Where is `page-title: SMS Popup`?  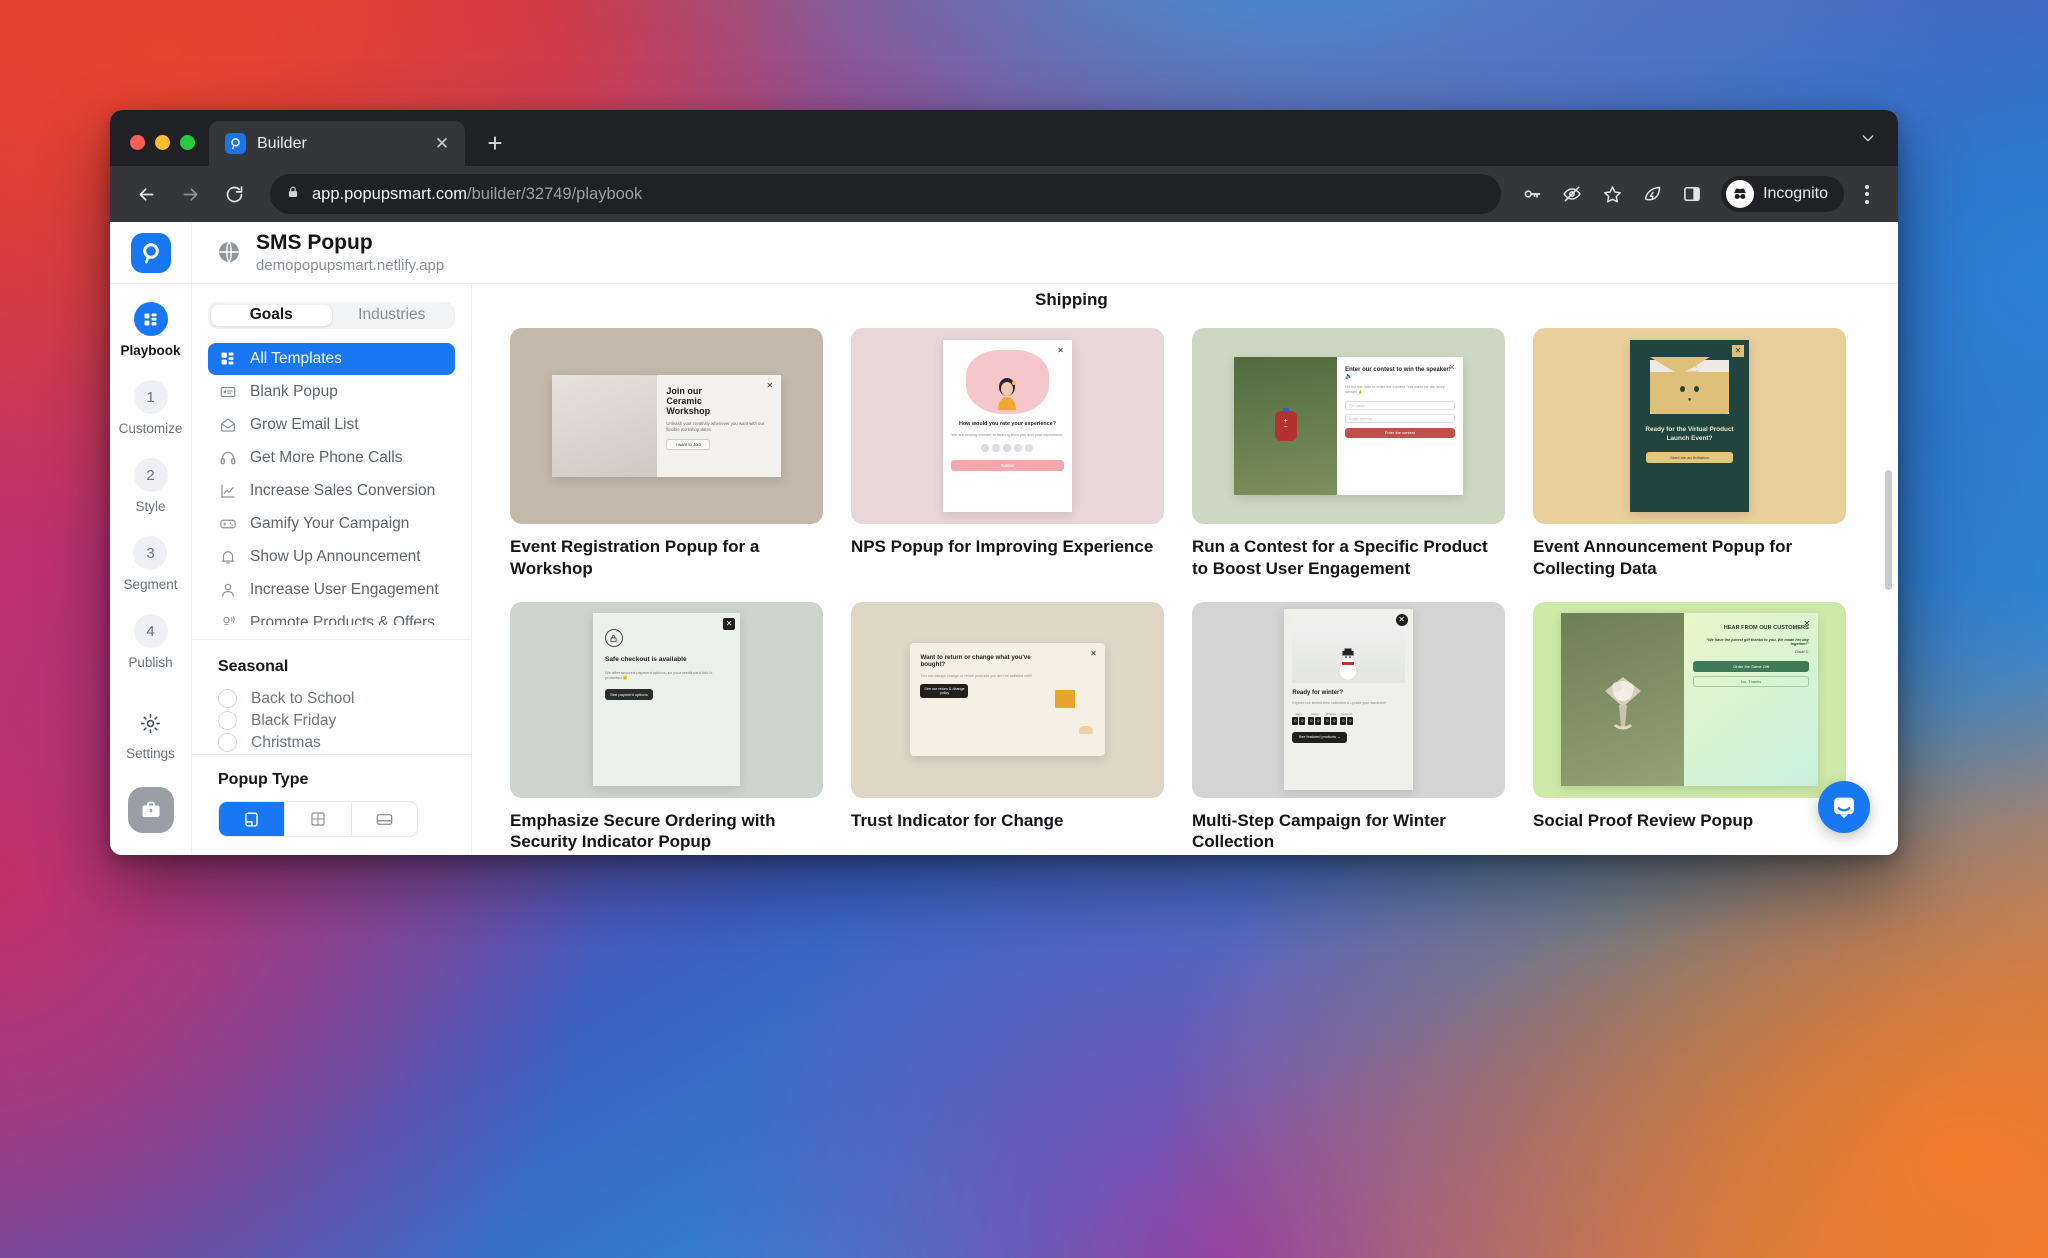
page-title: SMS Popup is located at coordinates (314, 242).